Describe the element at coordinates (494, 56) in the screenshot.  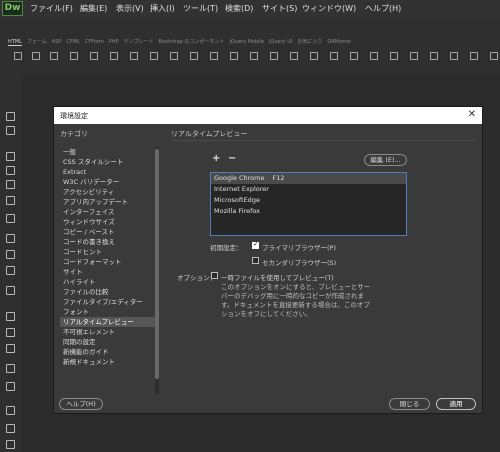
I see `menu-more-icon` at that location.